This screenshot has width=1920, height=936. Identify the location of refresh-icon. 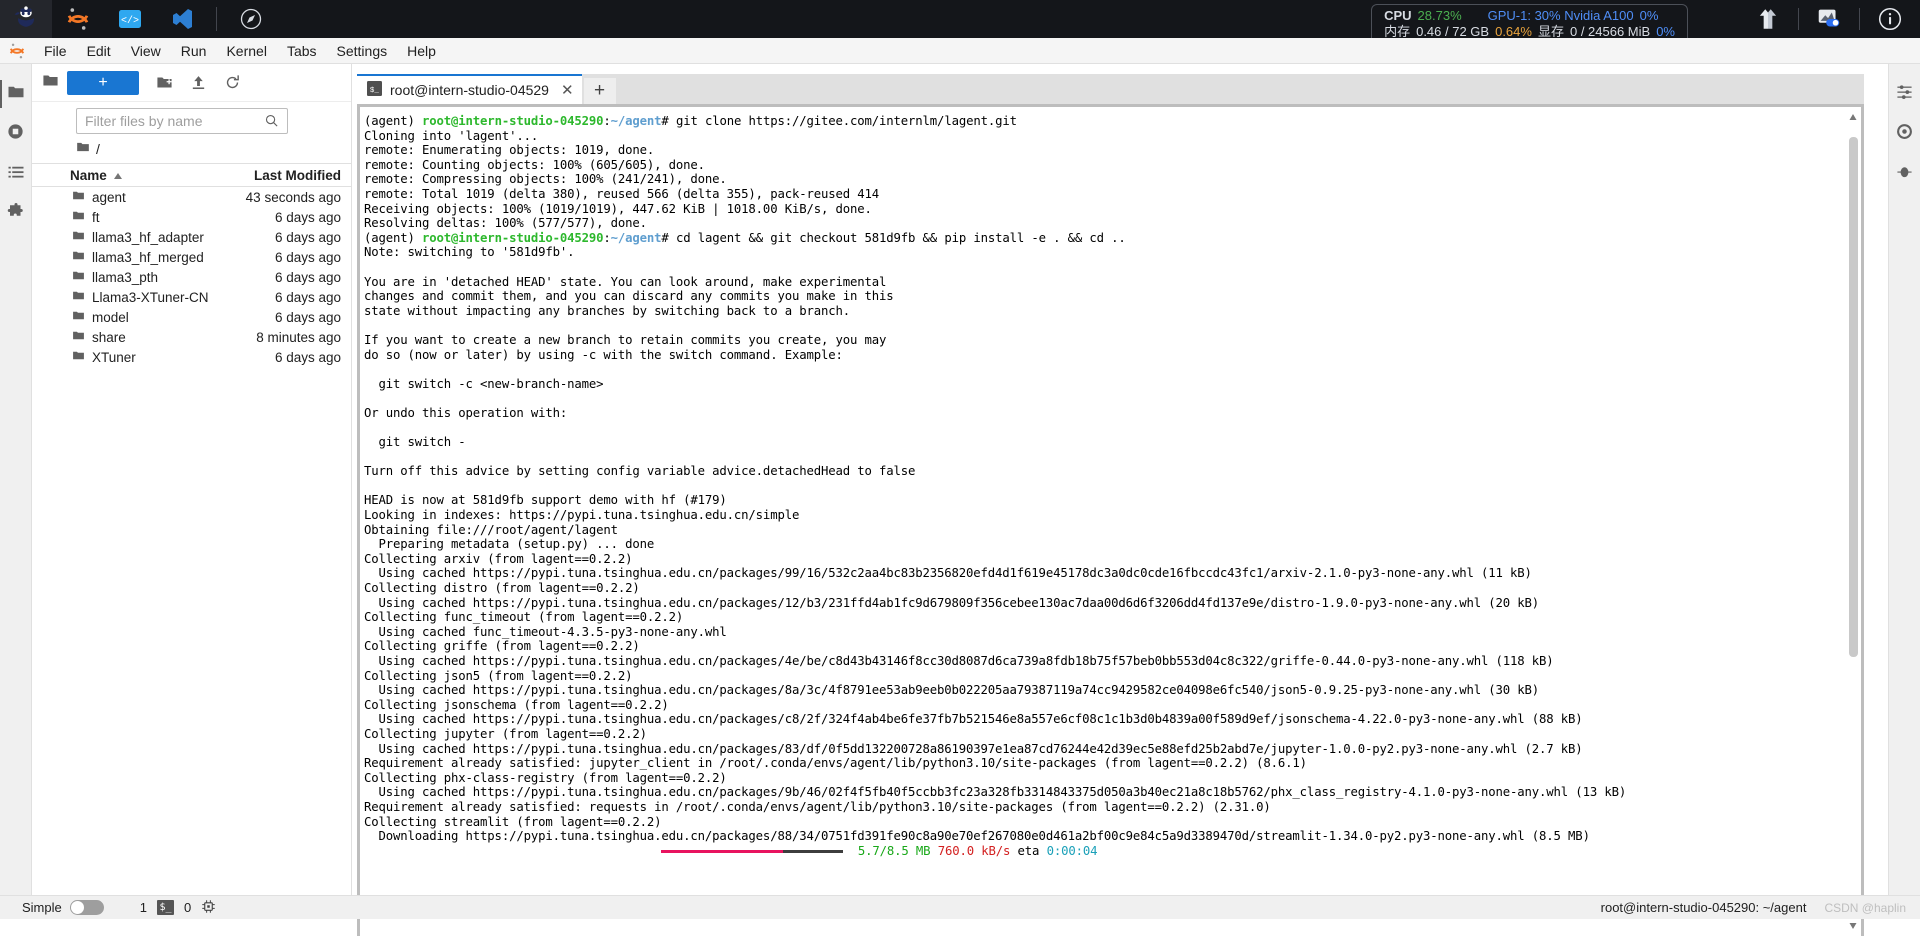
(232, 83).